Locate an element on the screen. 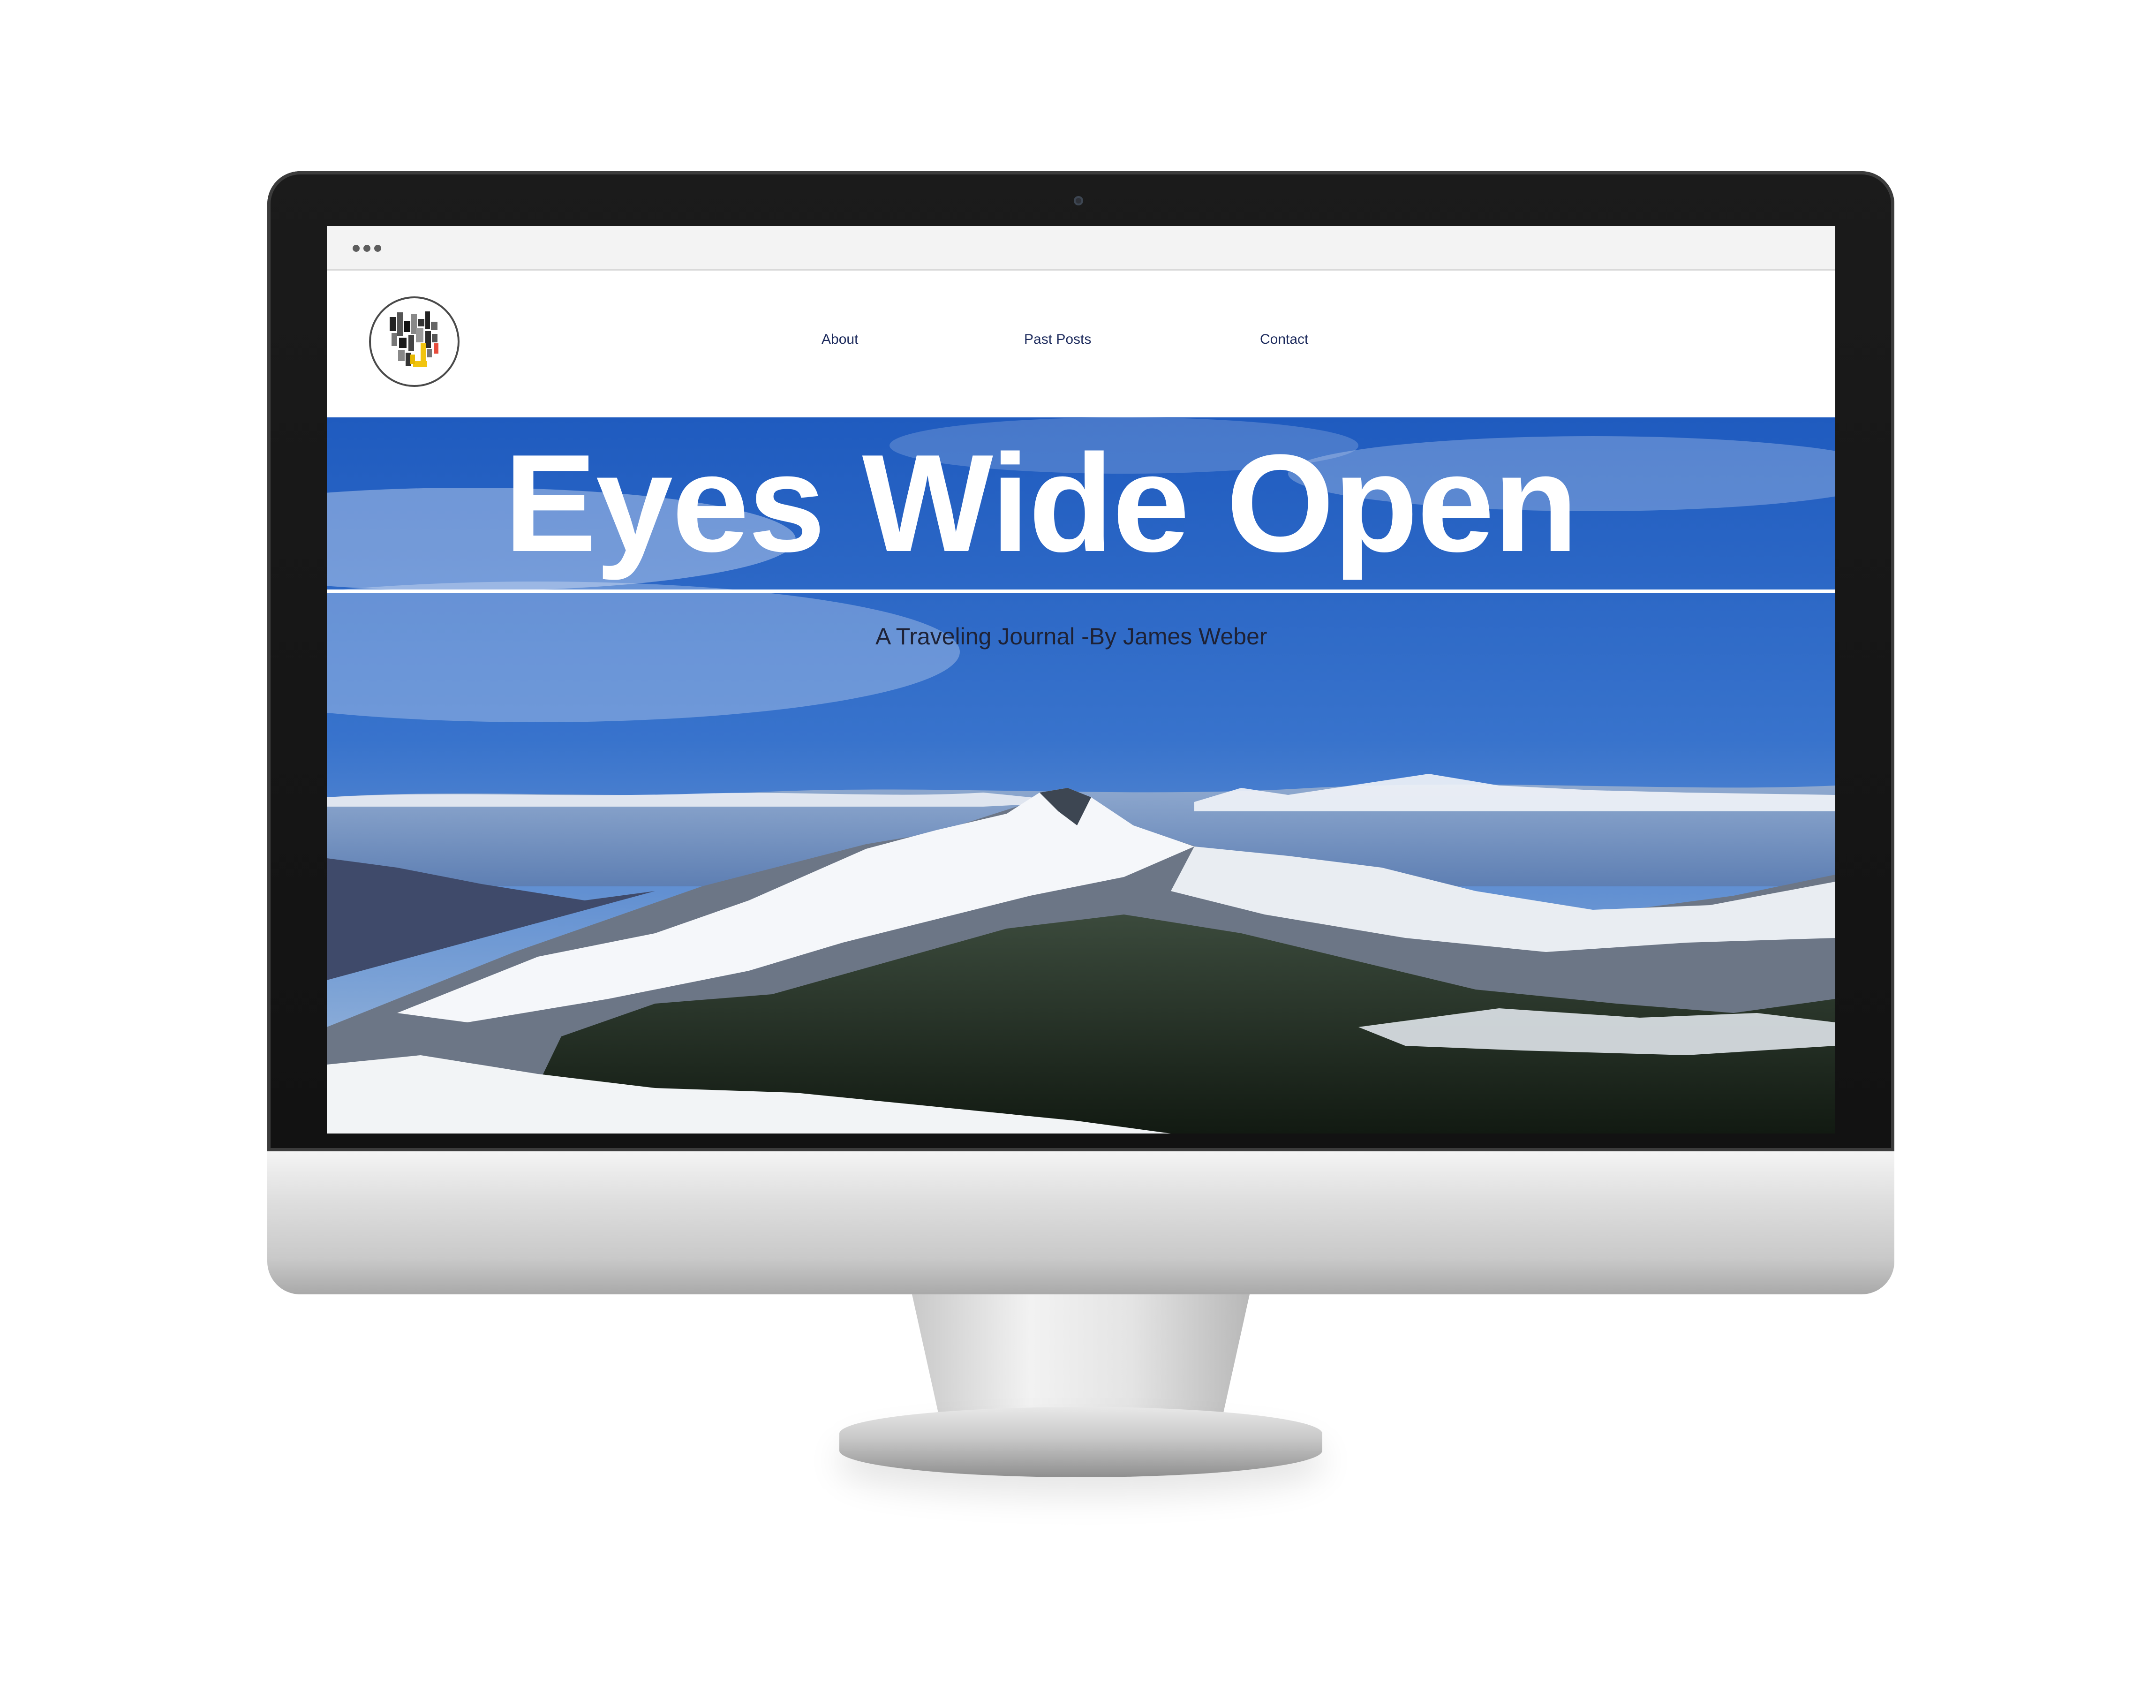 This screenshot has height=1708, width=2156. webcam-icon is located at coordinates (1078, 200).